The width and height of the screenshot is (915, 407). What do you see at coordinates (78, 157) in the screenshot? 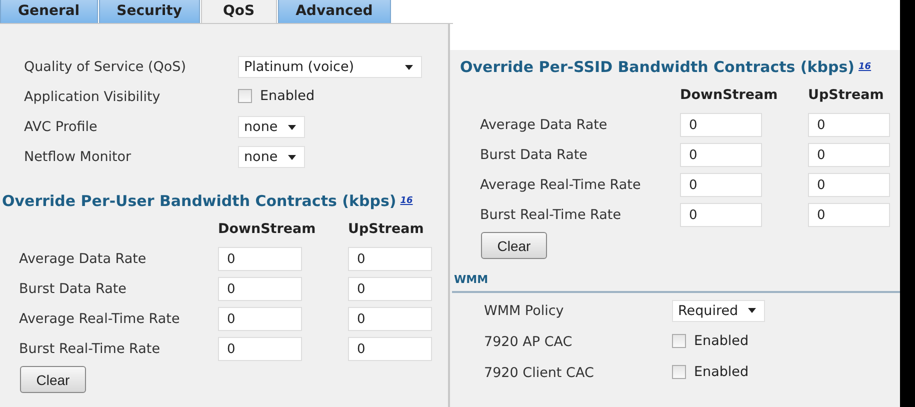
I see `field-label: Netflow Monitor` at bounding box center [78, 157].